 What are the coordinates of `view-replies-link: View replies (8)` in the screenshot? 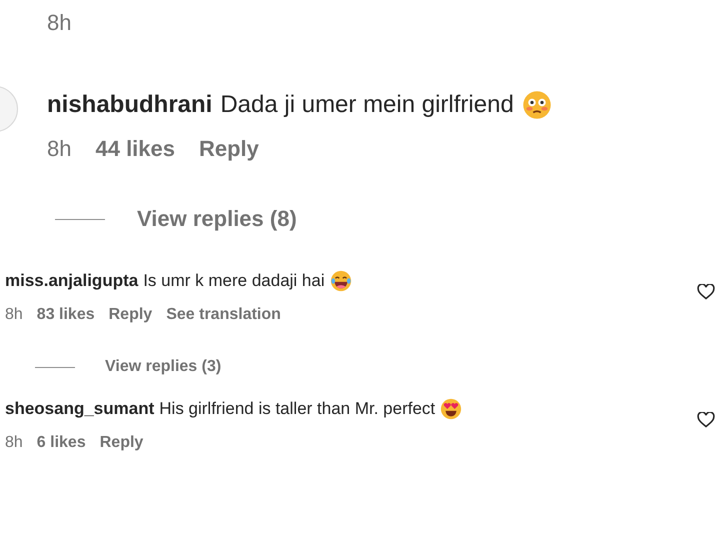 It's located at (217, 219).